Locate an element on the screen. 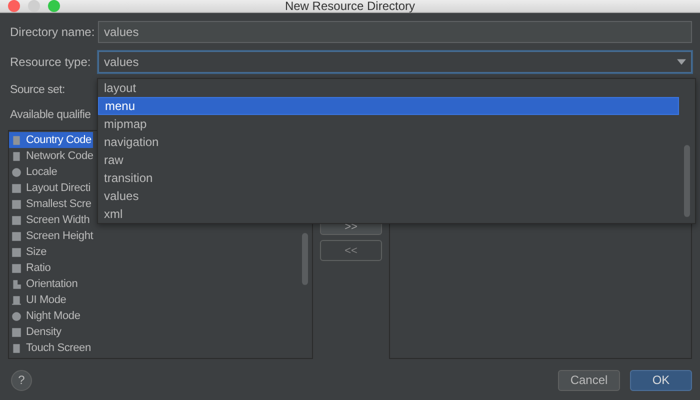  dropdown-option: navigation is located at coordinates (388, 142).